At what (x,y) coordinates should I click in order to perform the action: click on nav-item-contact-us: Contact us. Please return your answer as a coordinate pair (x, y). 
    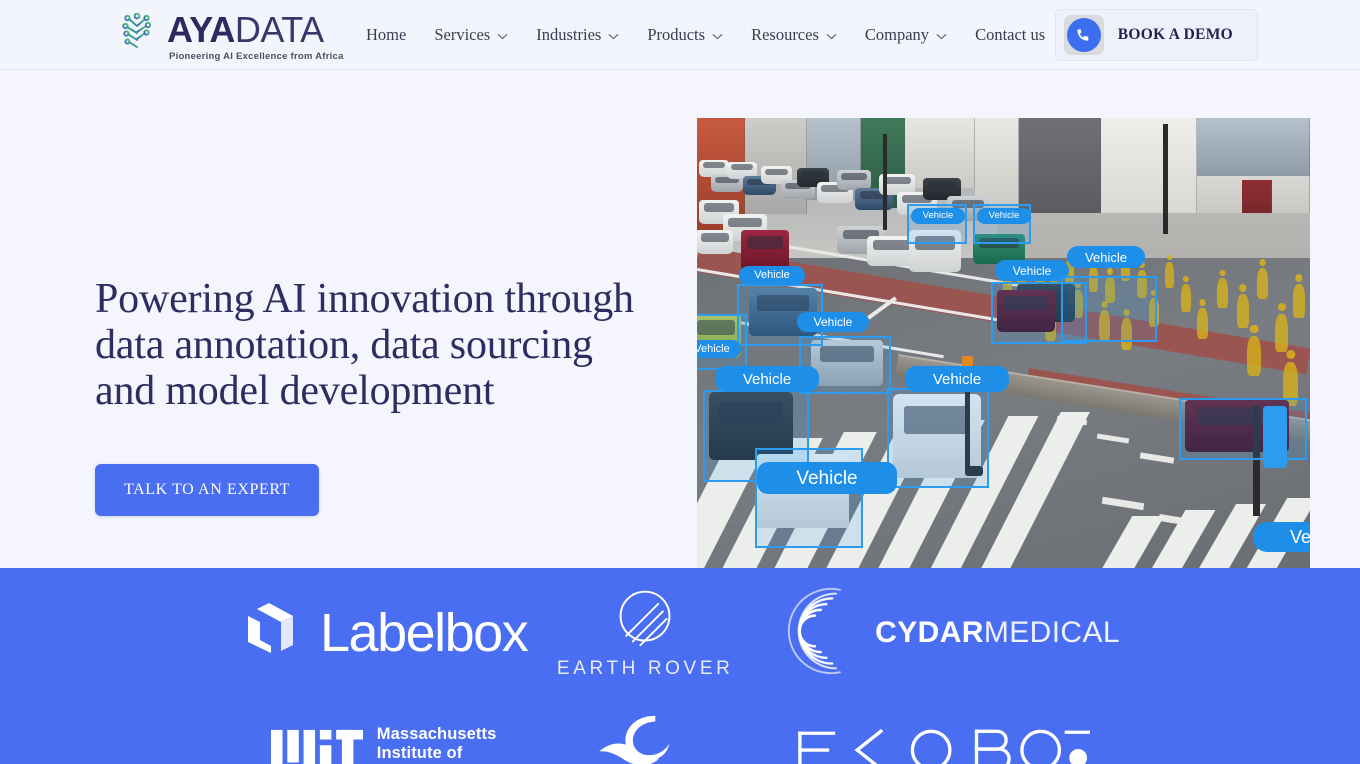
    Looking at the image, I should click on (1010, 35).